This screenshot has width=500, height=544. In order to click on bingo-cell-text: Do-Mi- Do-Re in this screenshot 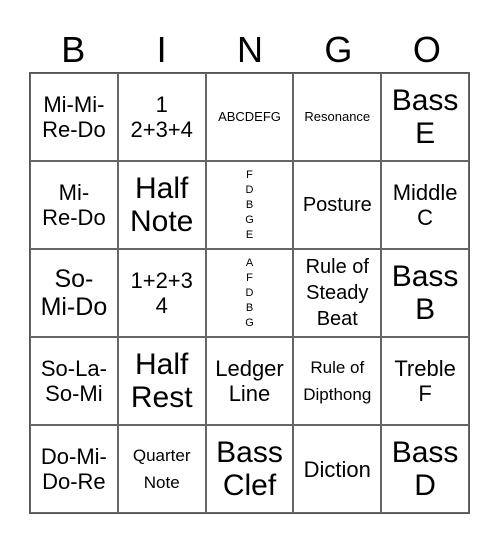, I will do `click(73, 469)`.